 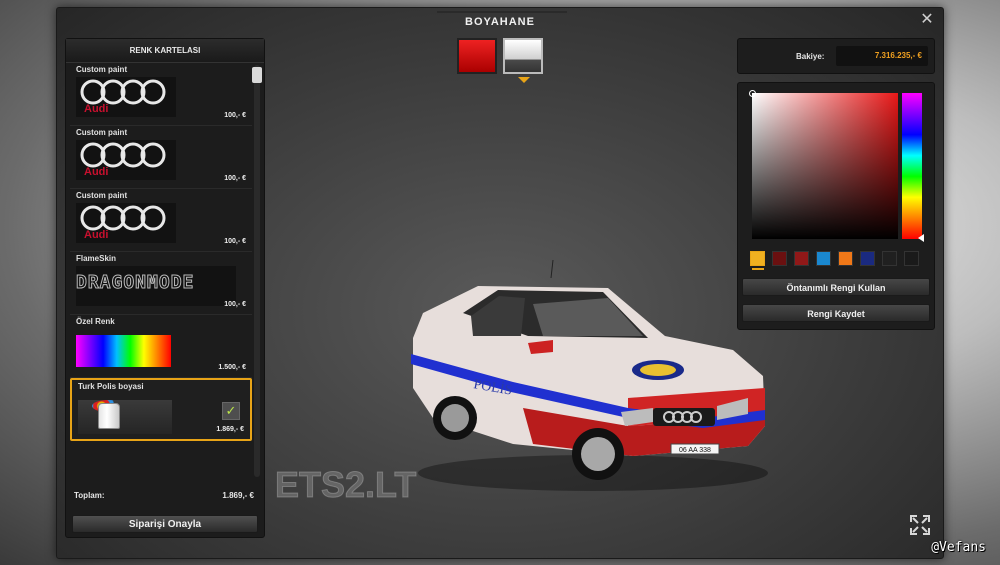 I want to click on primary-color-swatch, so click(x=477, y=56).